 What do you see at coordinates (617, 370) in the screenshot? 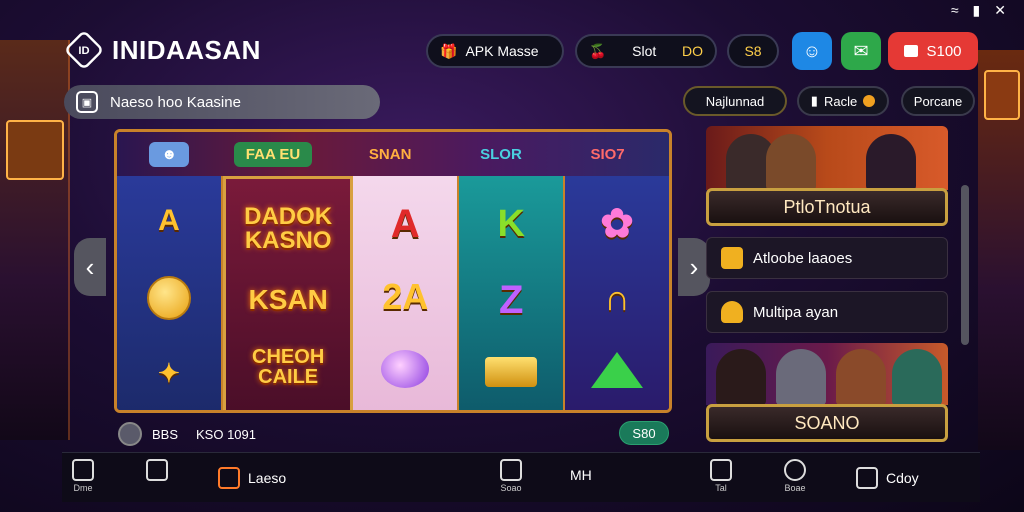
I see `arrow-up-icon` at bounding box center [617, 370].